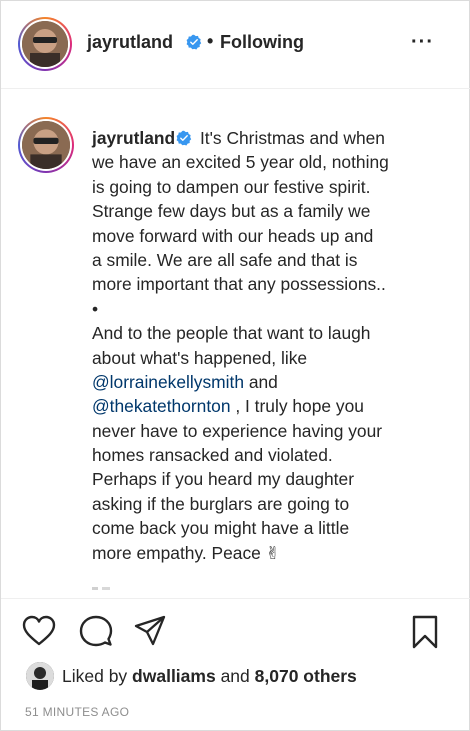 The height and width of the screenshot is (731, 470). Describe the element at coordinates (240, 162) in the screenshot. I see `caption-line: we have an excited 5 year old, nothing` at that location.